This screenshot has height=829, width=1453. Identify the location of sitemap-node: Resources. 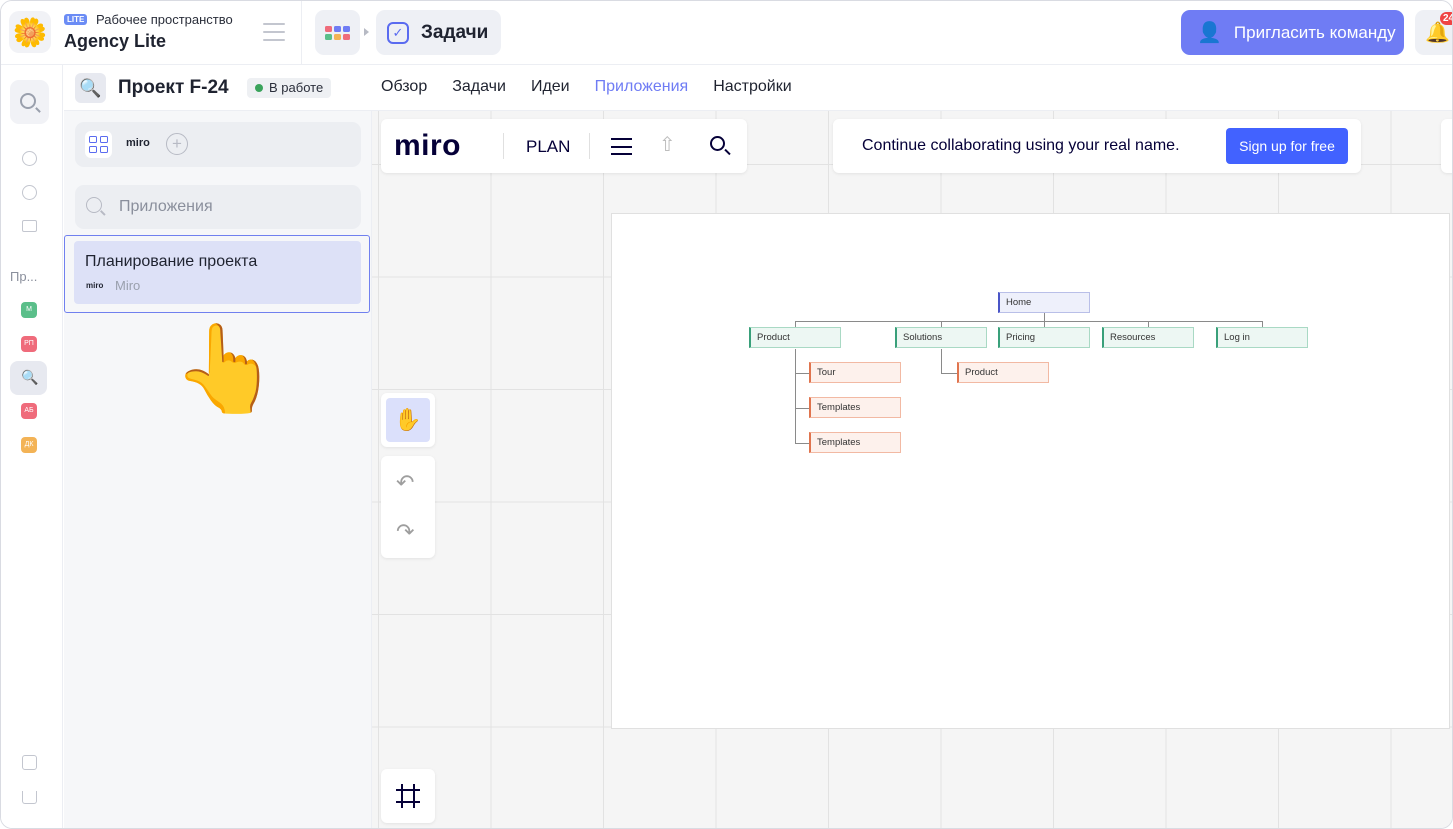
(1148, 337).